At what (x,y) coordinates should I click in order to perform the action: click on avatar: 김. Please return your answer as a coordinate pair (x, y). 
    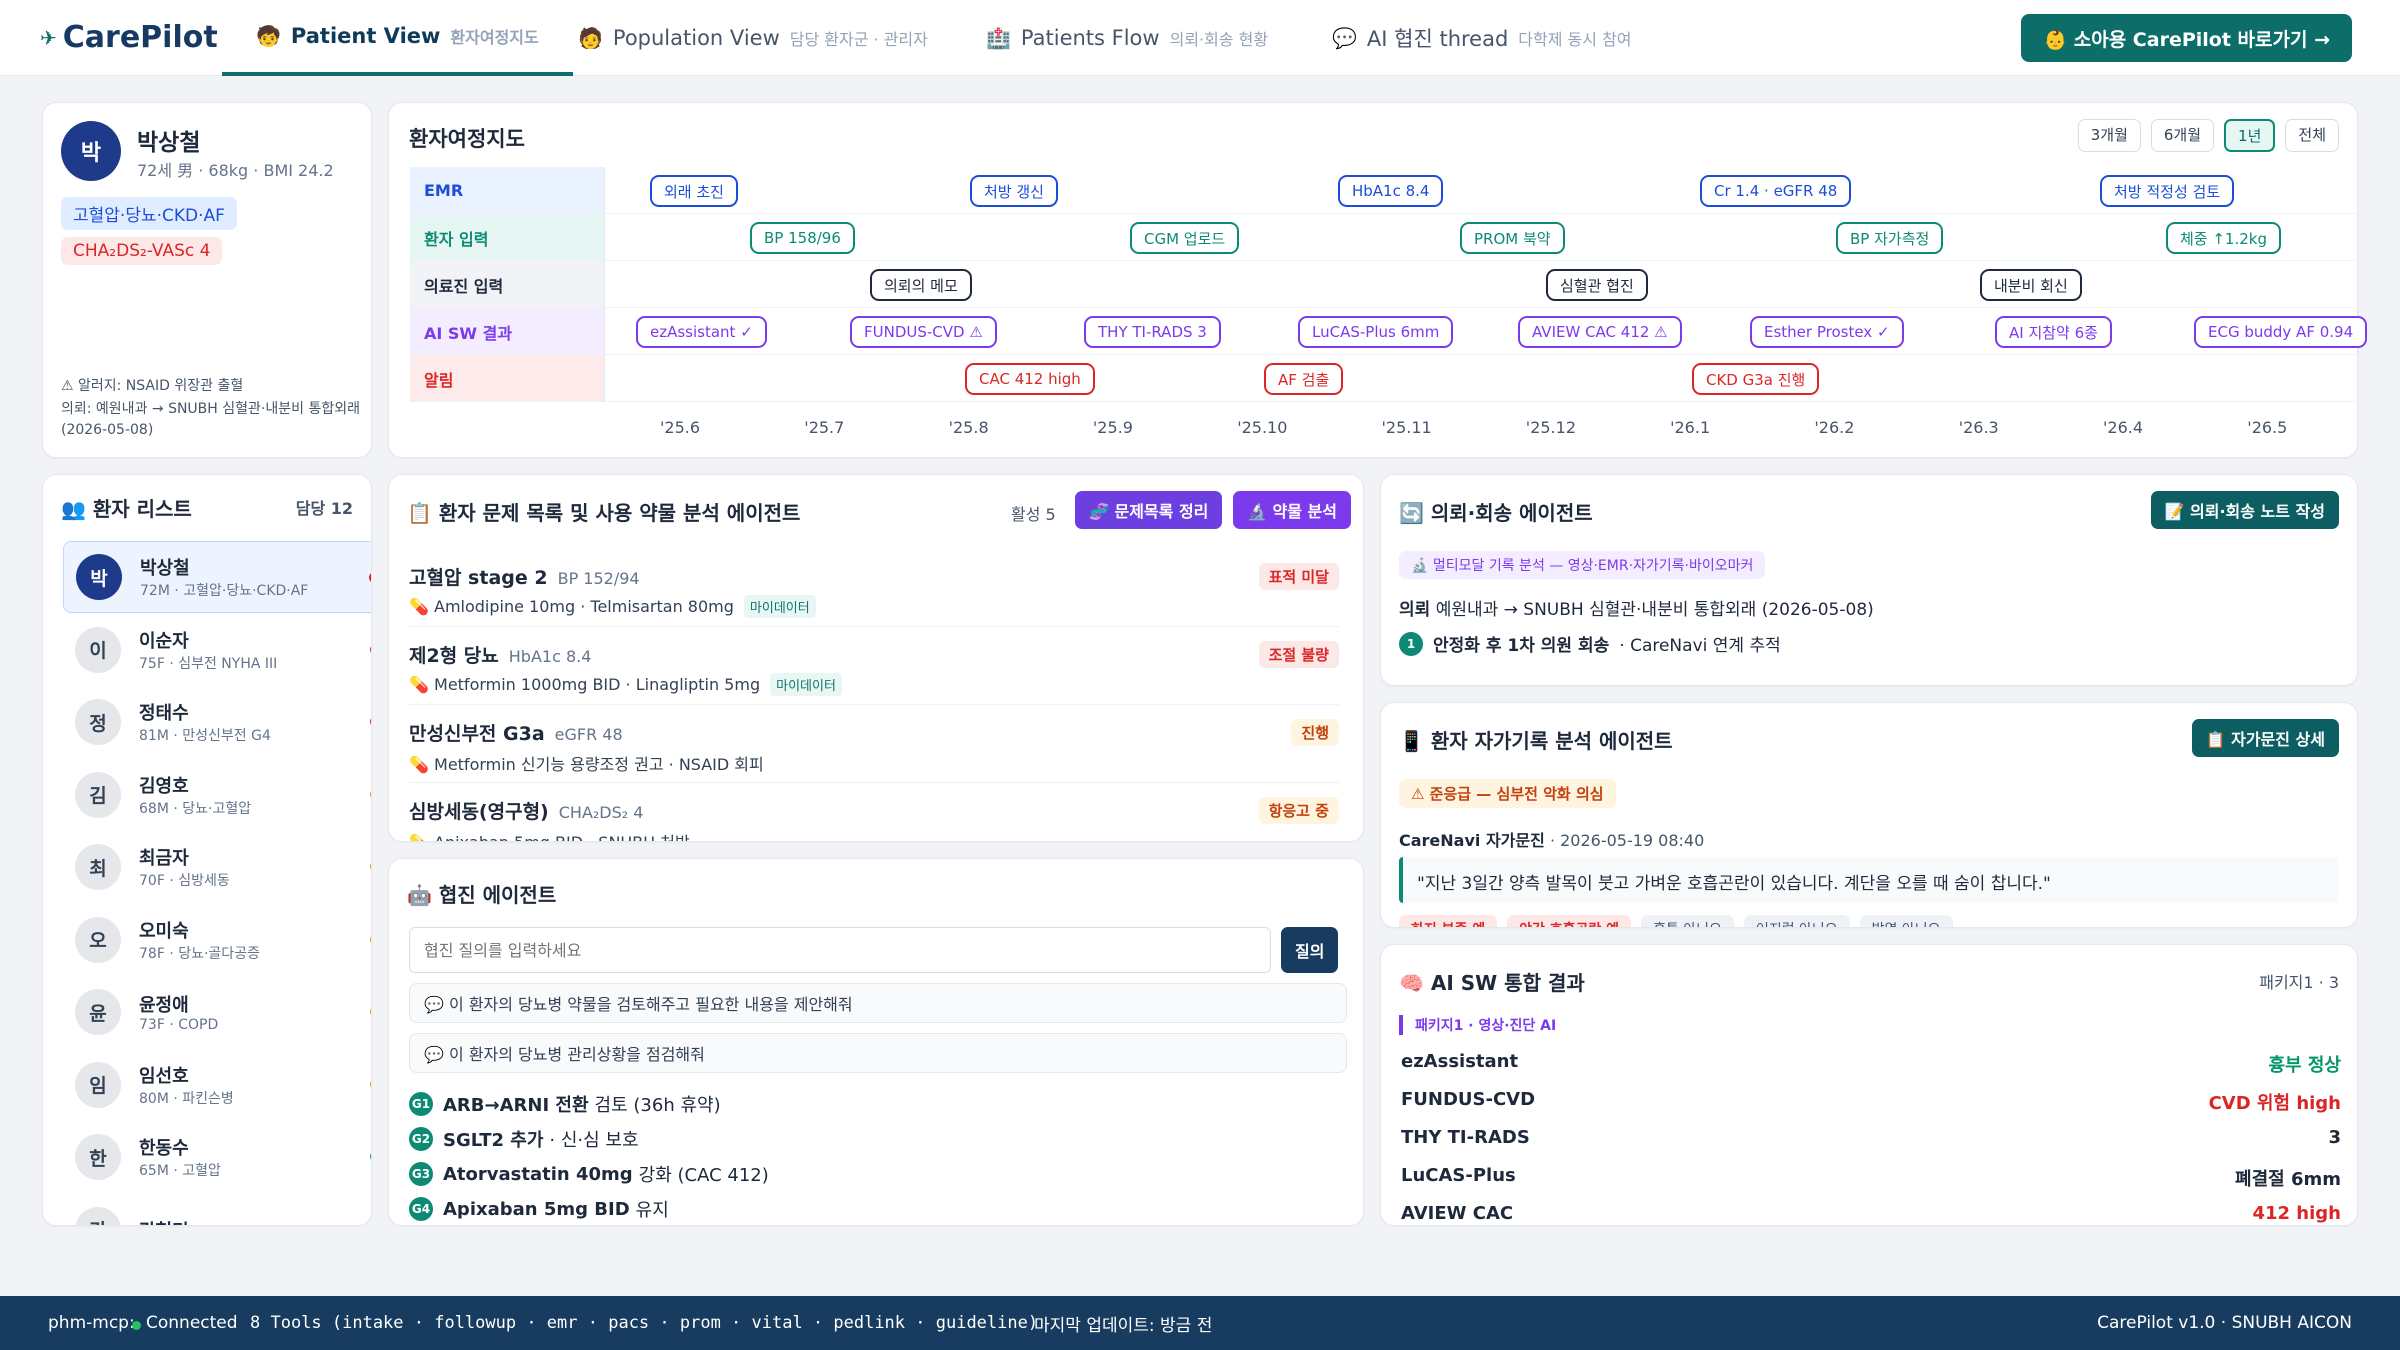
    Looking at the image, I should click on (98, 794).